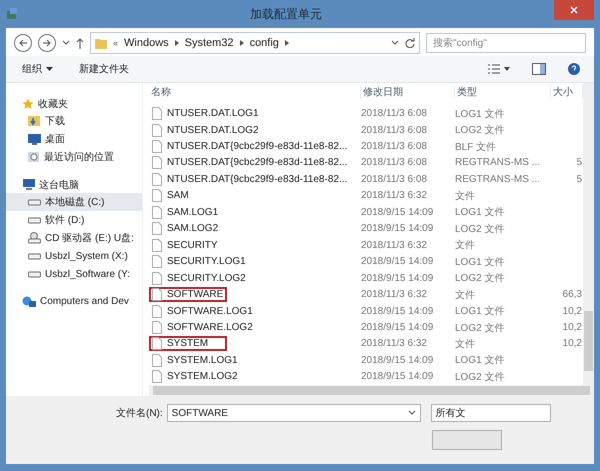 Image resolution: width=600 pixels, height=471 pixels. Describe the element at coordinates (506, 43) in the screenshot. I see `search-field: 搜索"config"` at that location.